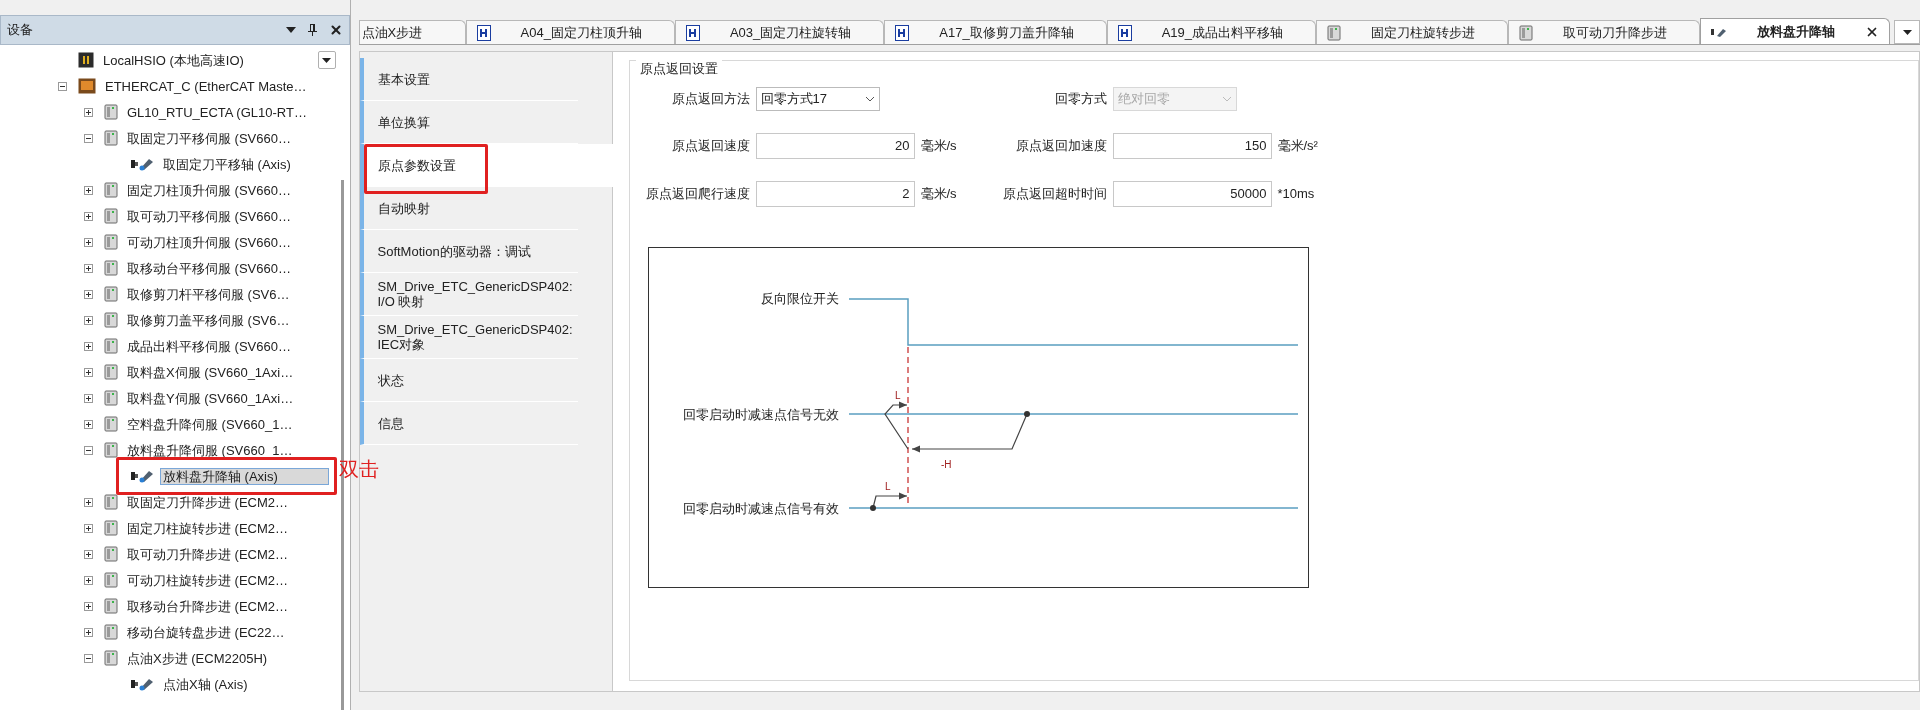 The width and height of the screenshot is (1920, 710). Describe the element at coordinates (1604, 32) in the screenshot. I see `editor-tab: 取可动刀升降步进` at that location.